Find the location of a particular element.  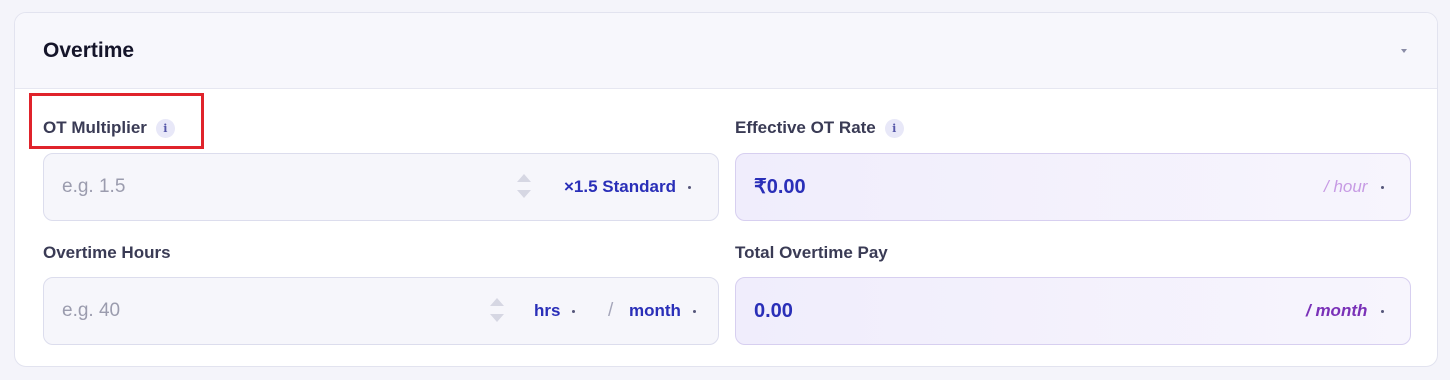

effective-ot-rate-label-text: Effective OT Rate is located at coordinates (805, 127).